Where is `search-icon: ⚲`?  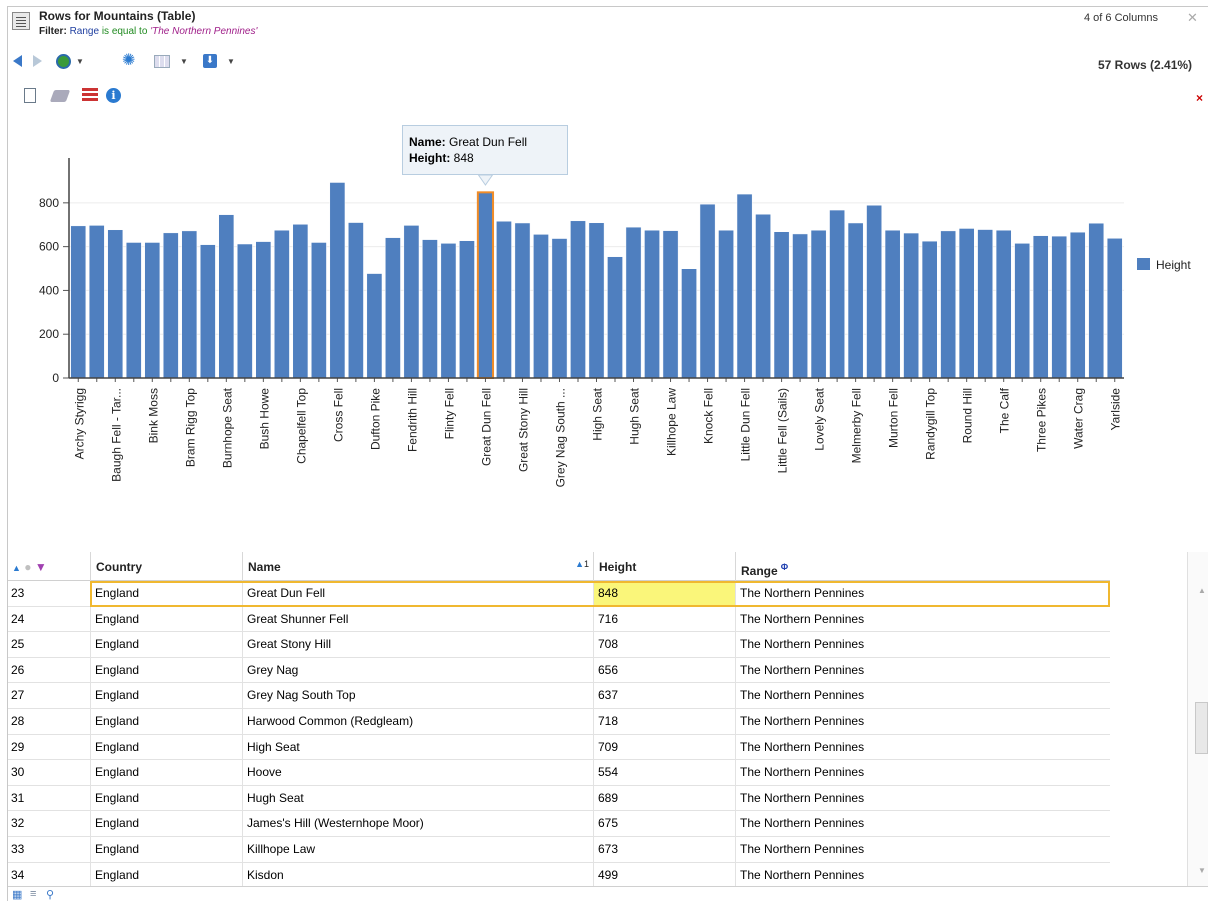 search-icon: ⚲ is located at coordinates (50, 894).